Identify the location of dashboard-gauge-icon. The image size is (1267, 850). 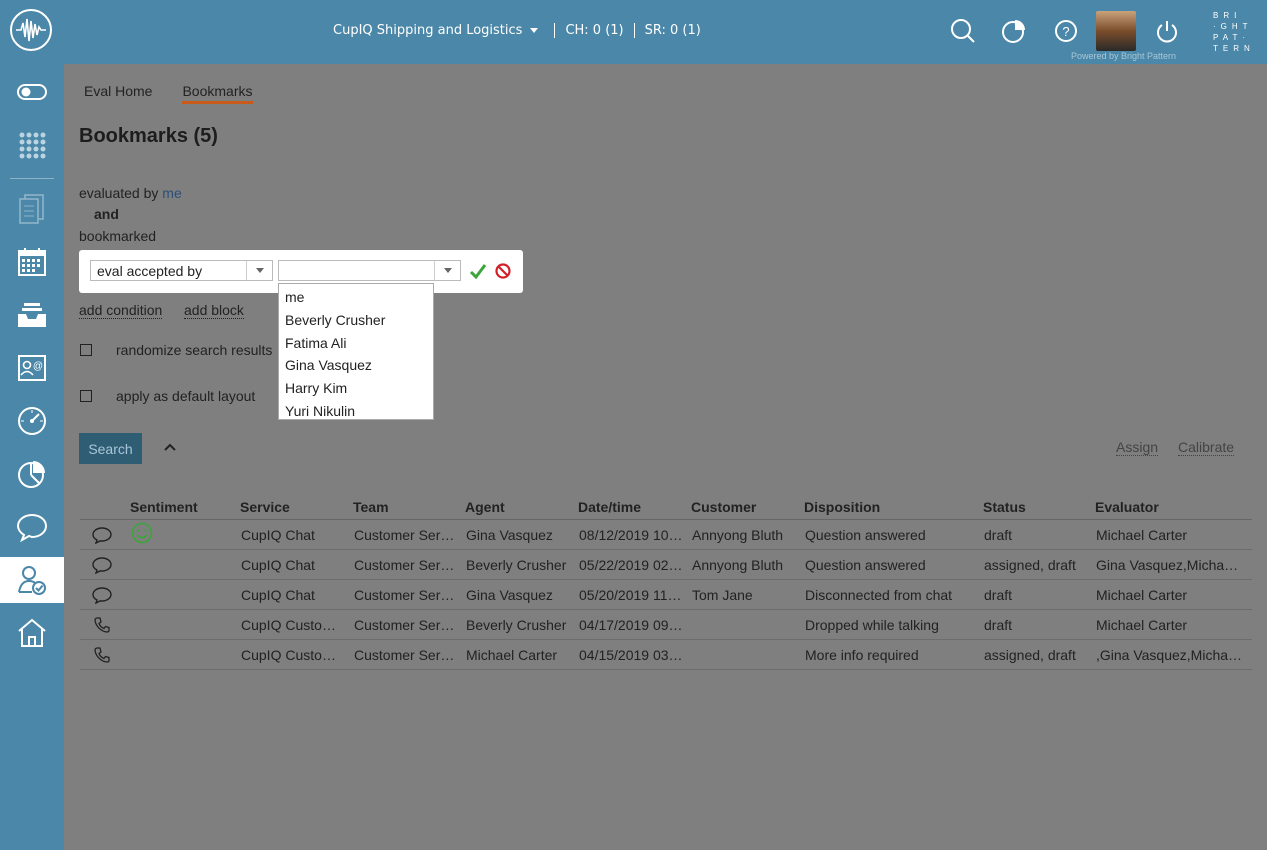
(32, 421).